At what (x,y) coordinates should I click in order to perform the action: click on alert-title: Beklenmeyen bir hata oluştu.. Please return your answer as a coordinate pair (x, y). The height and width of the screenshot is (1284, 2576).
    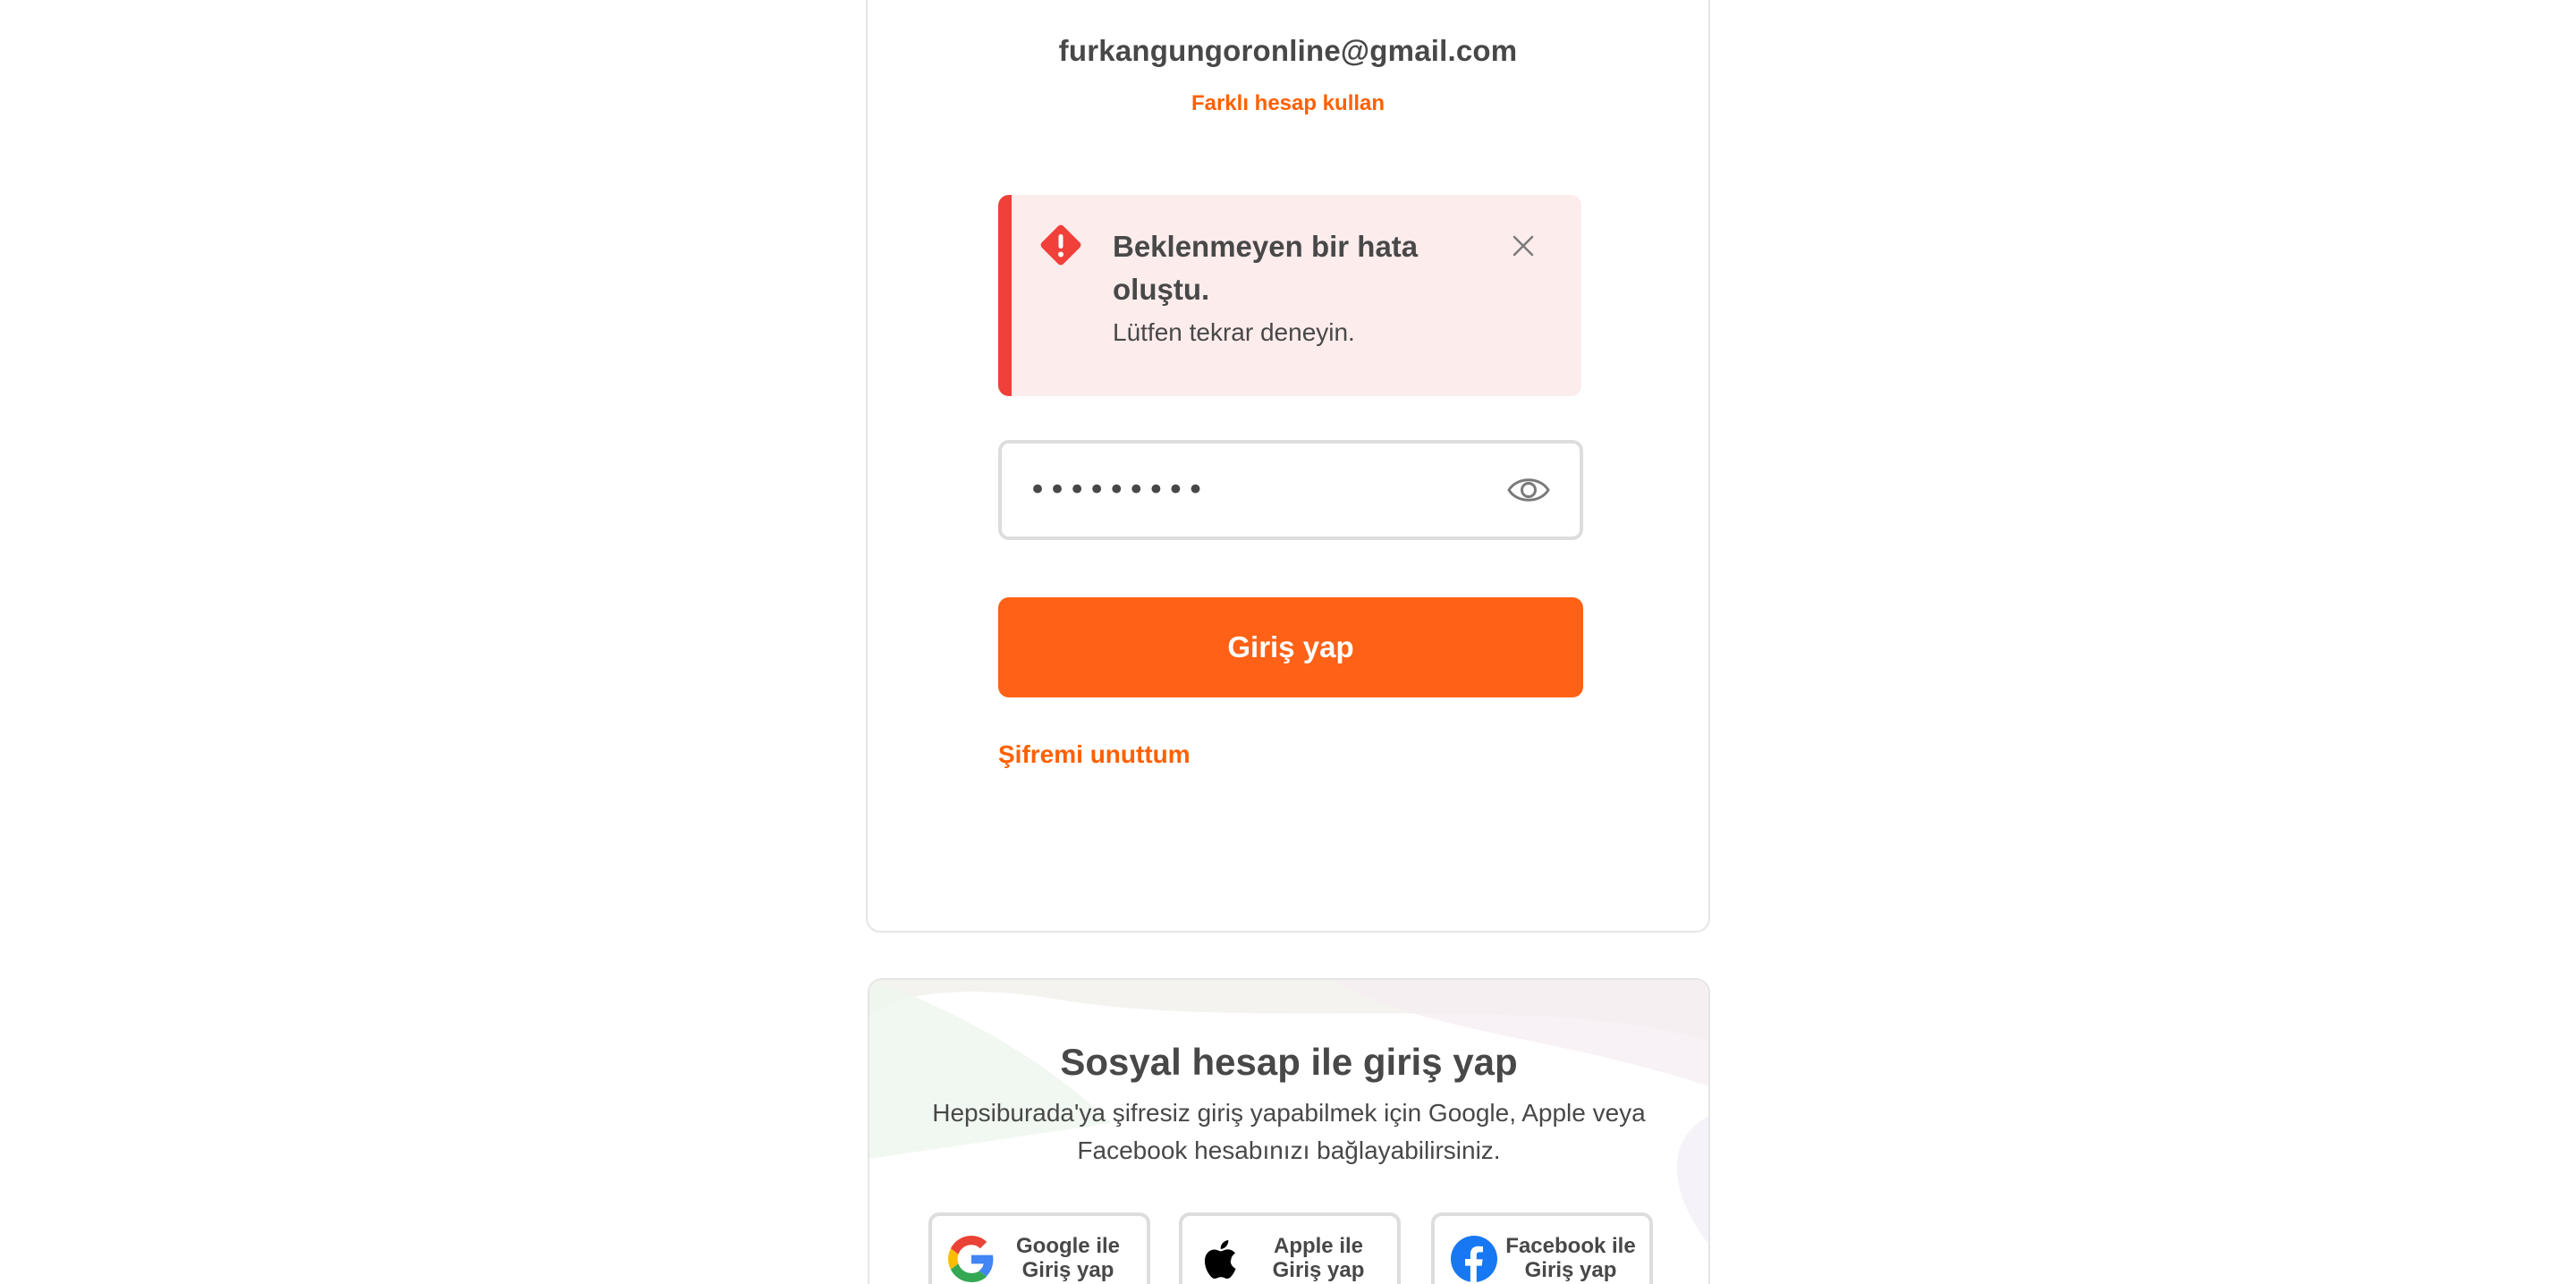
    Looking at the image, I should click on (1266, 268).